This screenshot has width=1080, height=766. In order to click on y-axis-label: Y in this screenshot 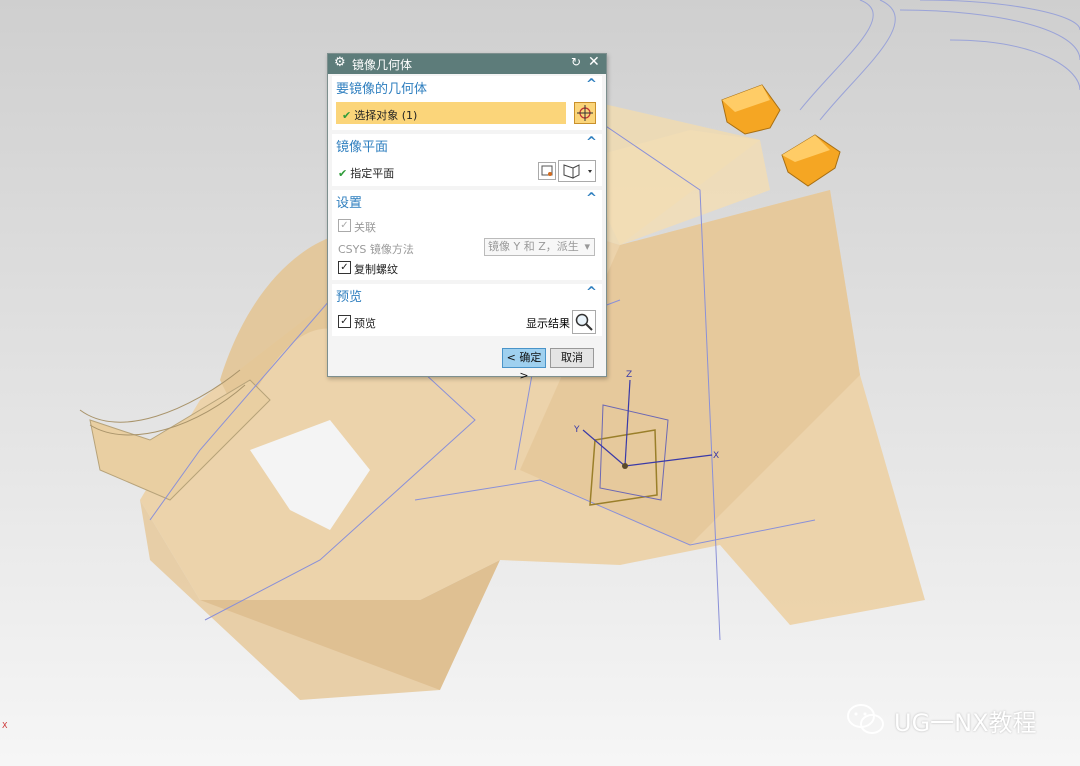, I will do `click(576, 430)`.